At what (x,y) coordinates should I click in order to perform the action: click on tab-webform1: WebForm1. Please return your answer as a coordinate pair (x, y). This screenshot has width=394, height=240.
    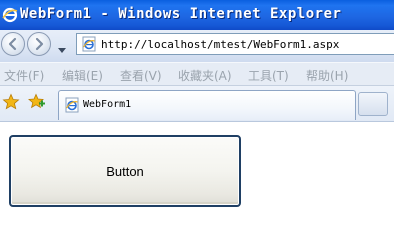
    Looking at the image, I should click on (207, 105).